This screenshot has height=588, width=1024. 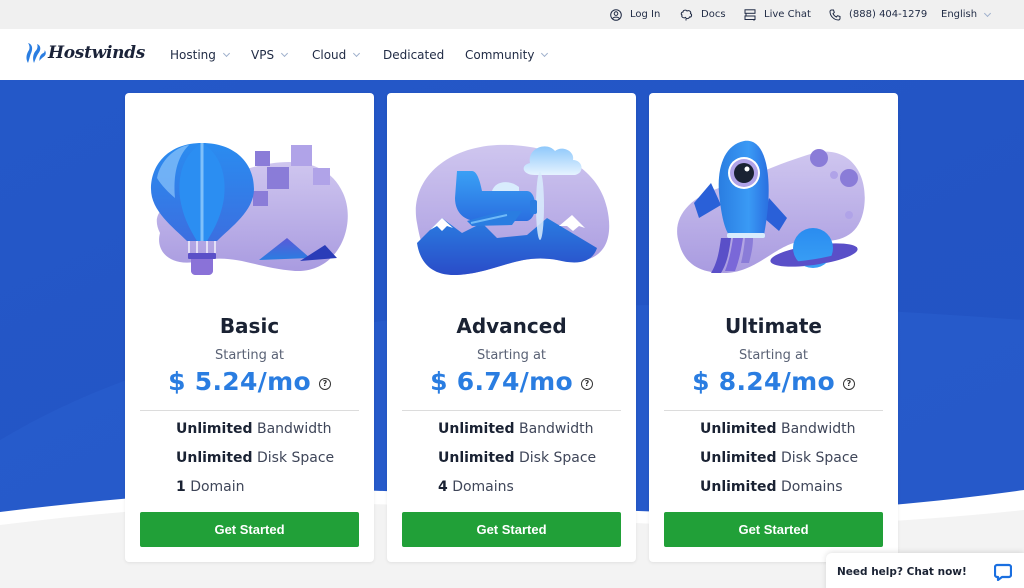 I want to click on brain-icon, so click(x=686, y=14).